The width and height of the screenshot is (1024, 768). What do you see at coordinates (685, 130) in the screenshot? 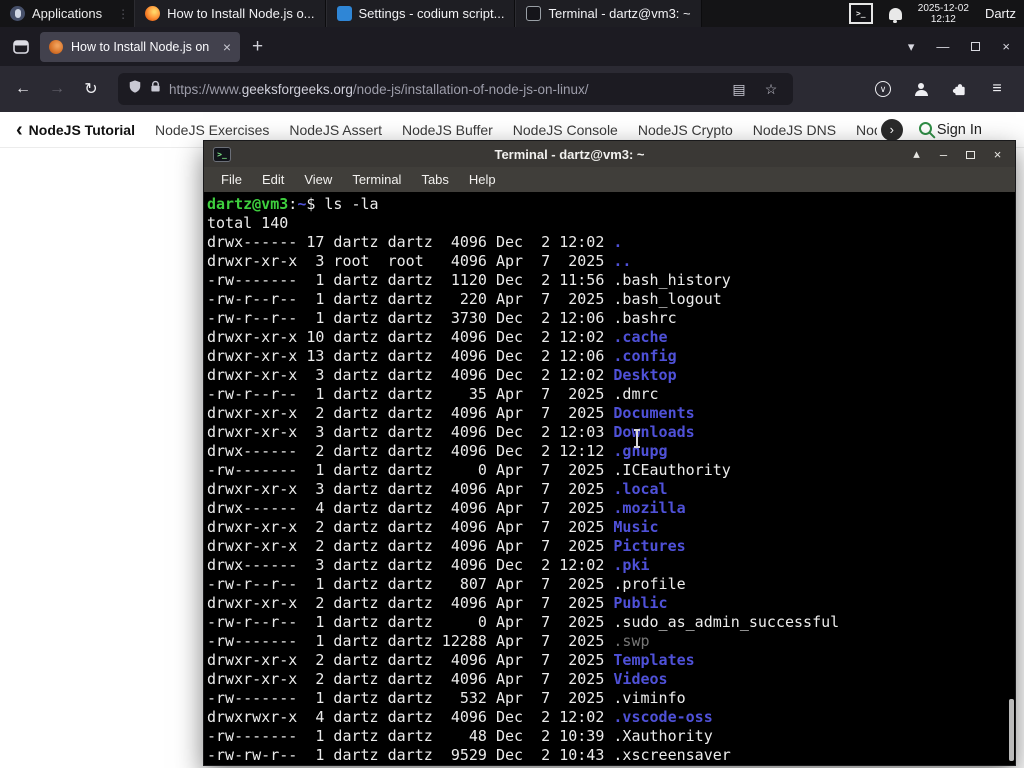
I see `site-nav-item: NodeJS Crypto` at bounding box center [685, 130].